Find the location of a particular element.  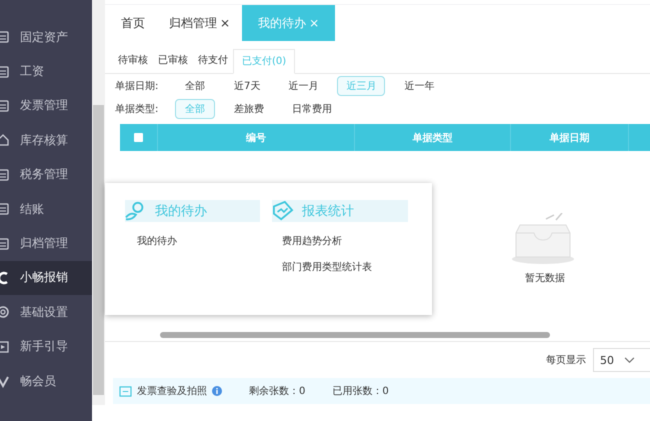

tab-label: 首页 is located at coordinates (133, 23).